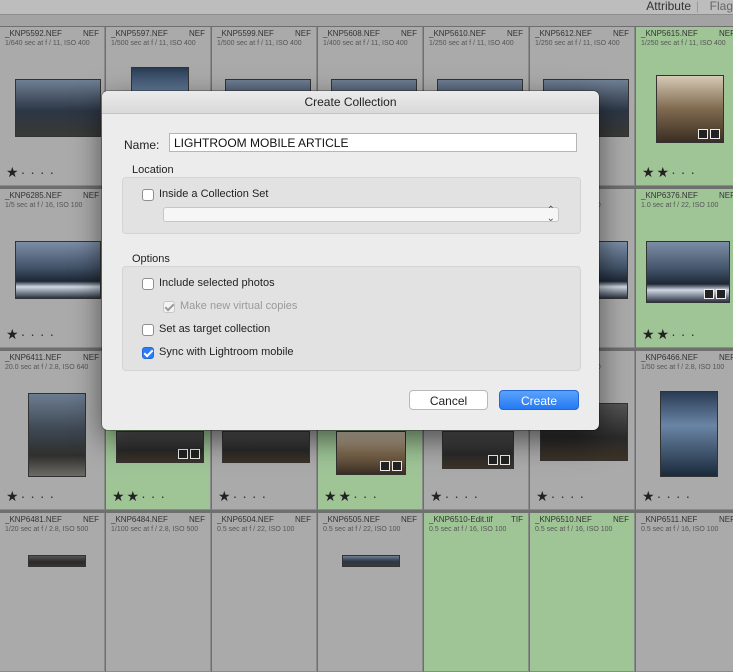 The height and width of the screenshot is (672, 733). I want to click on photo-filename: _KNP5612.NEF, so click(563, 33).